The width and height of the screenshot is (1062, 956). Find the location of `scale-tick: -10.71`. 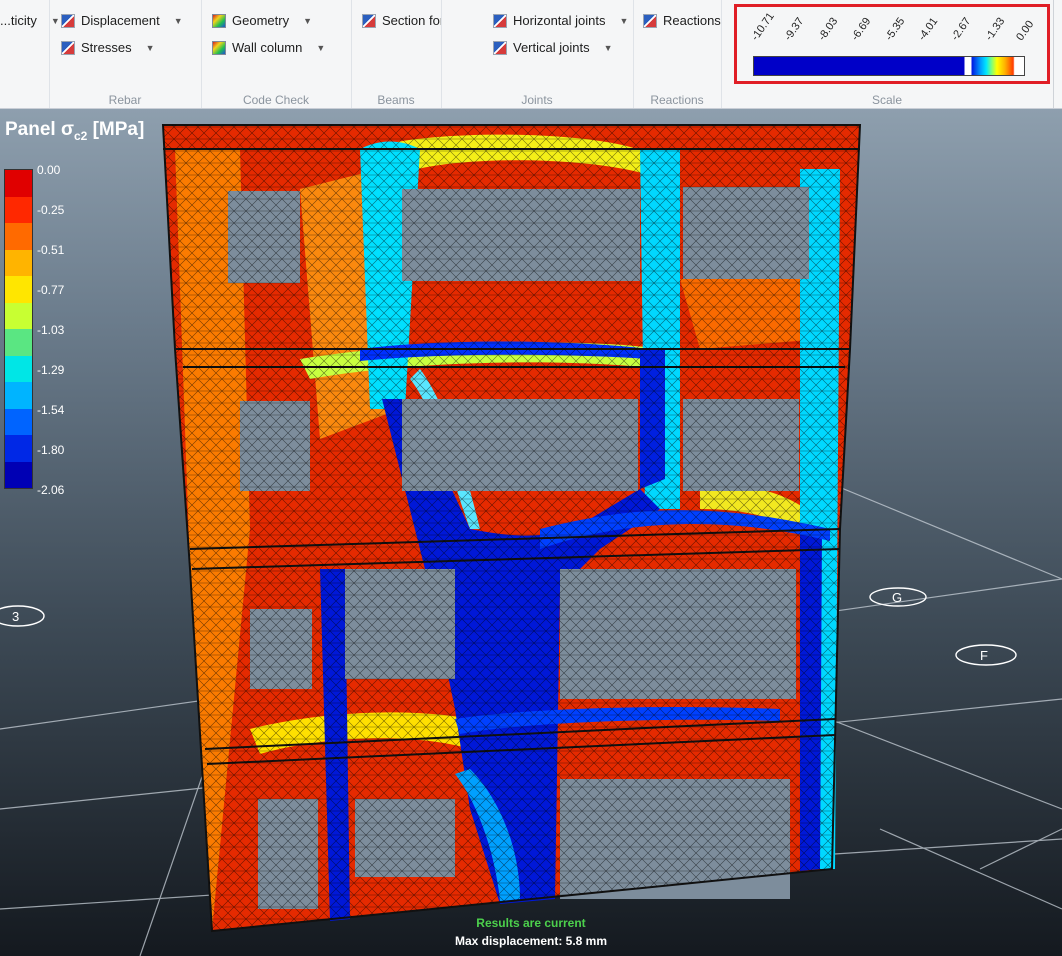

scale-tick: -10.71 is located at coordinates (763, 26).